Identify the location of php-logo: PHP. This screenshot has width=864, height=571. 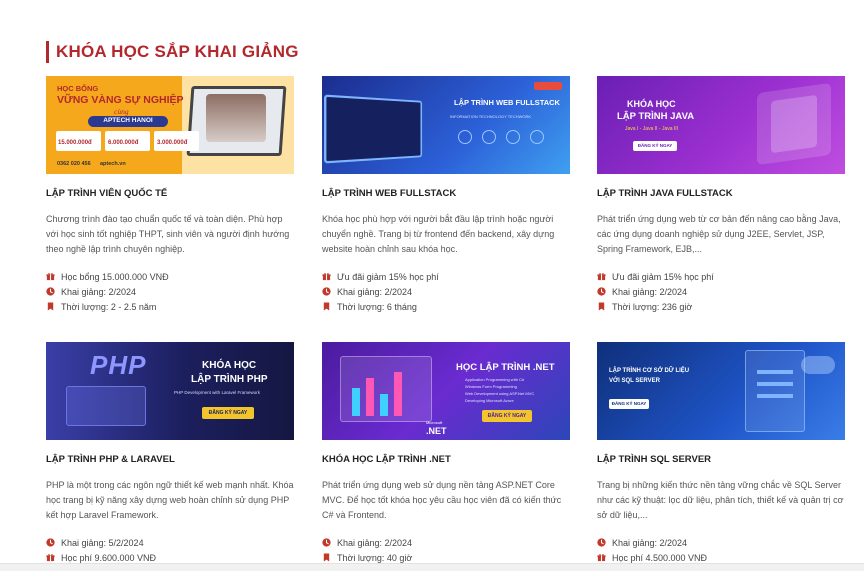
(118, 365).